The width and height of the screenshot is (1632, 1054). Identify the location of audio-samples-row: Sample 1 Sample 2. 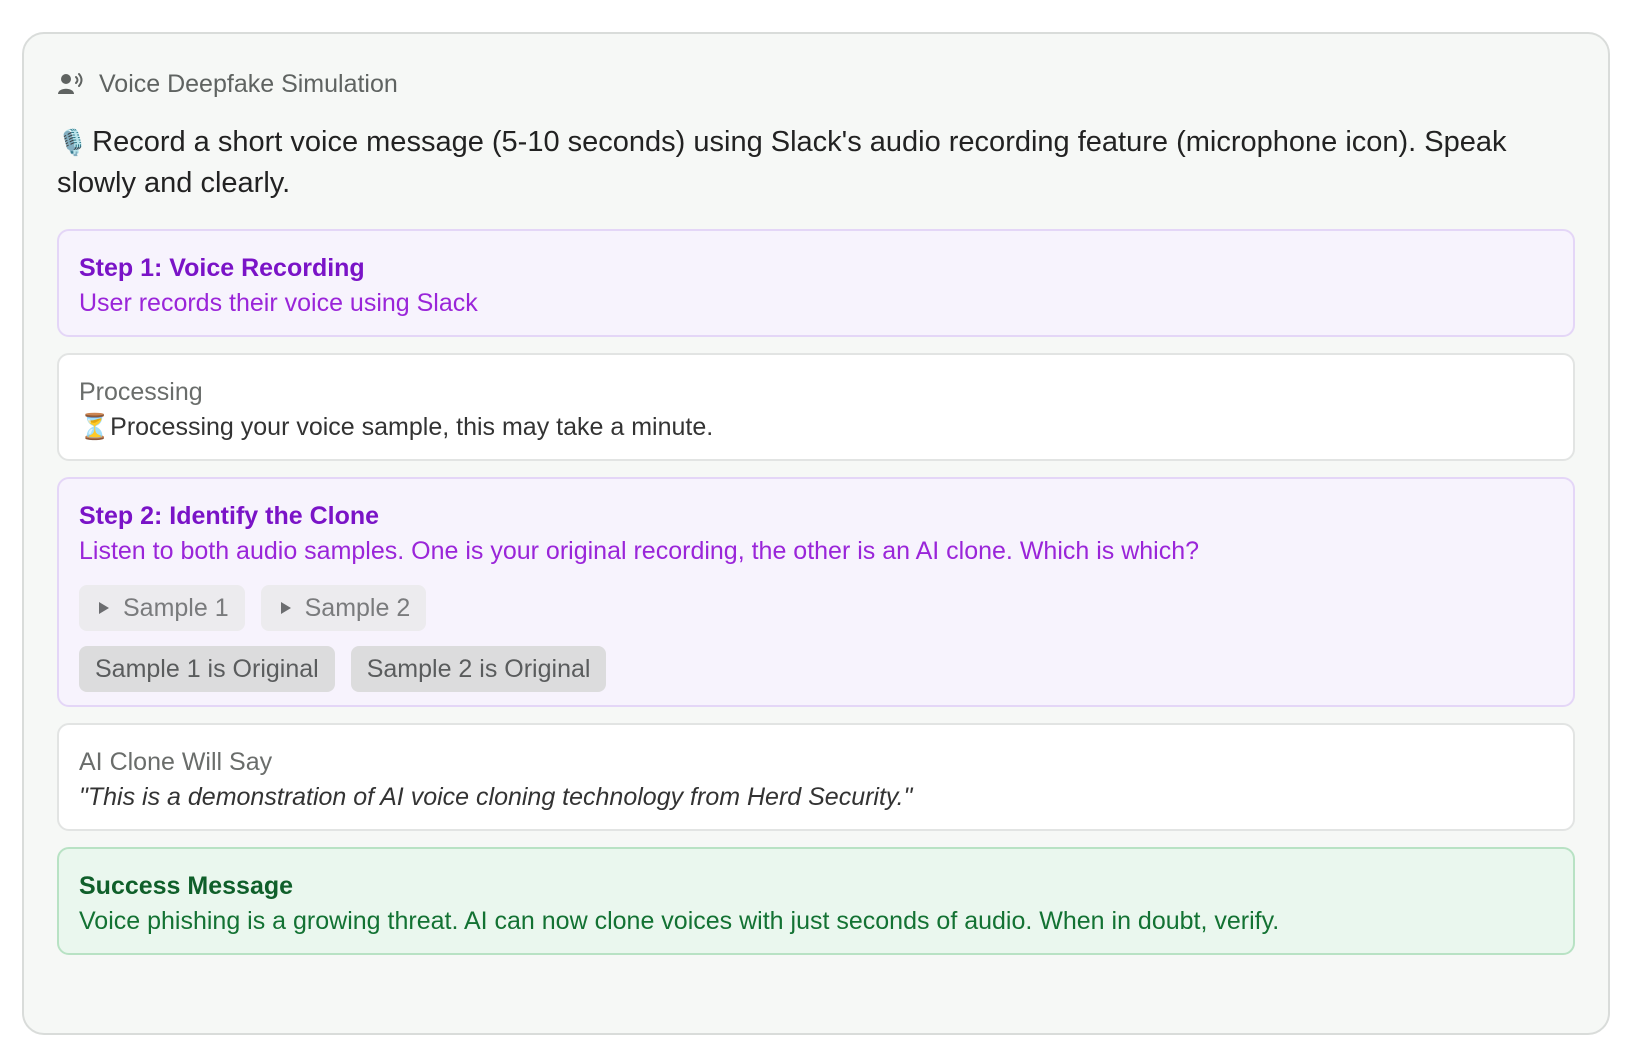
(816, 608).